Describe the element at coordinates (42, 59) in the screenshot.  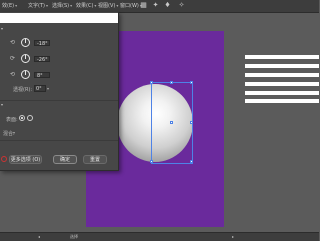
I see `rotate-y-field: -26°` at that location.